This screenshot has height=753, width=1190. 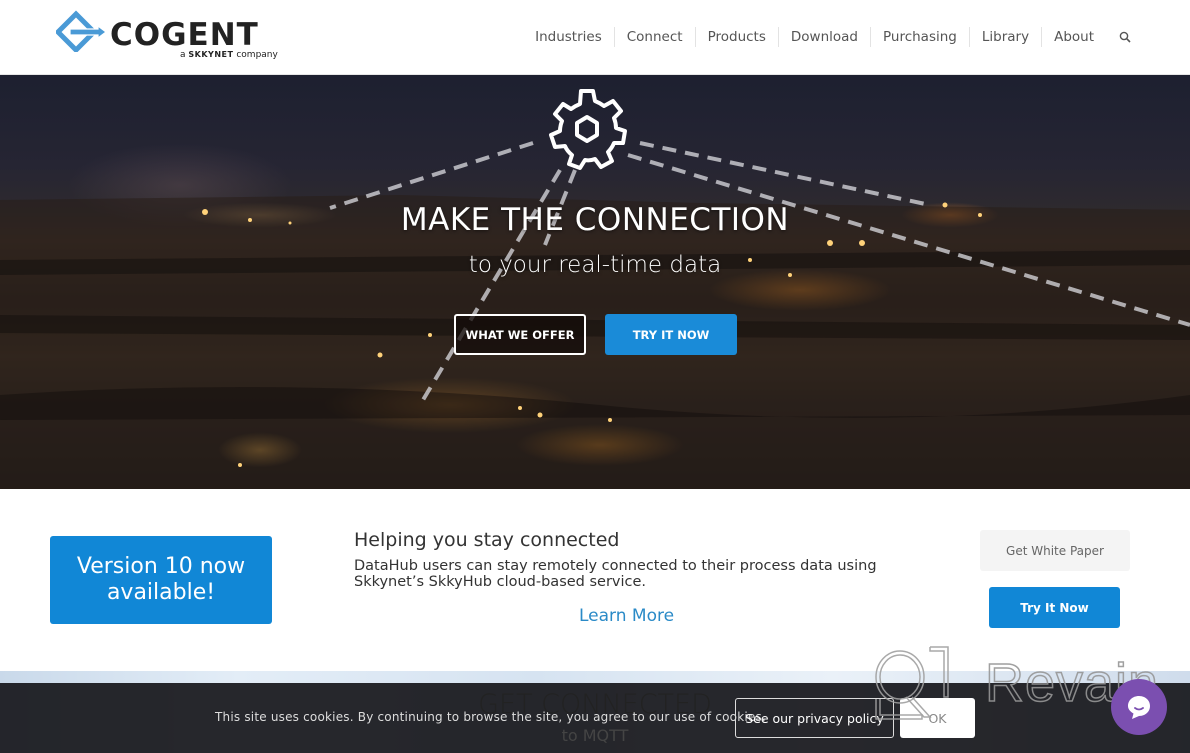 I want to click on learn-more-link: Learn More, so click(x=626, y=616).